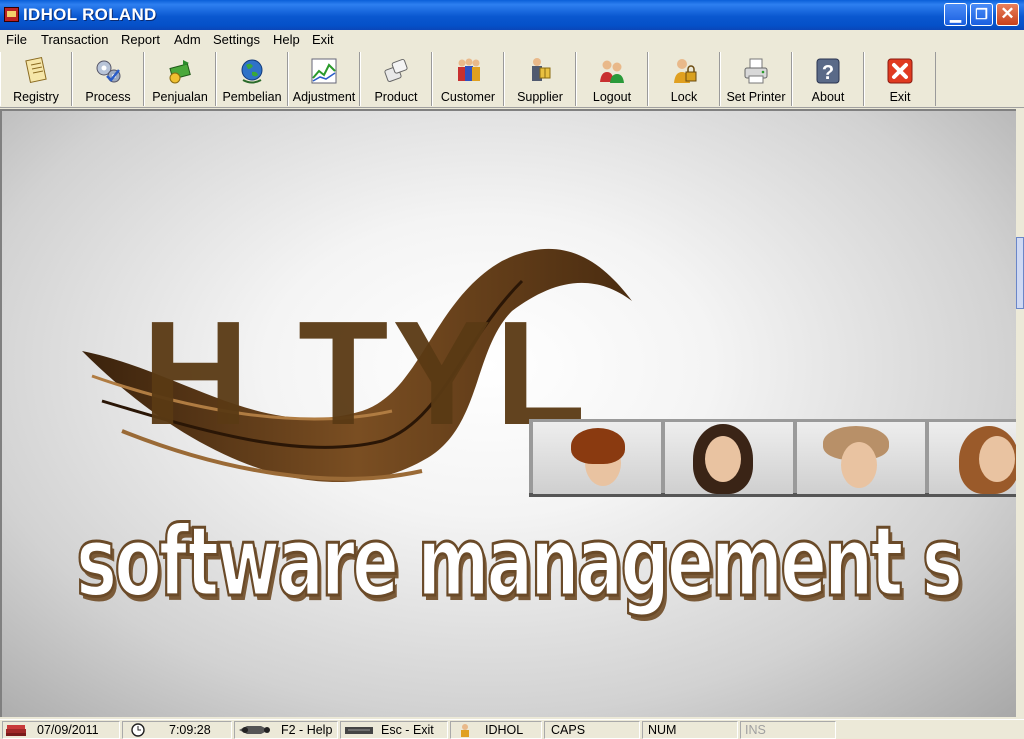 The width and height of the screenshot is (1024, 739). Describe the element at coordinates (788, 730) in the screenshot. I see `status-ins: INS` at that location.